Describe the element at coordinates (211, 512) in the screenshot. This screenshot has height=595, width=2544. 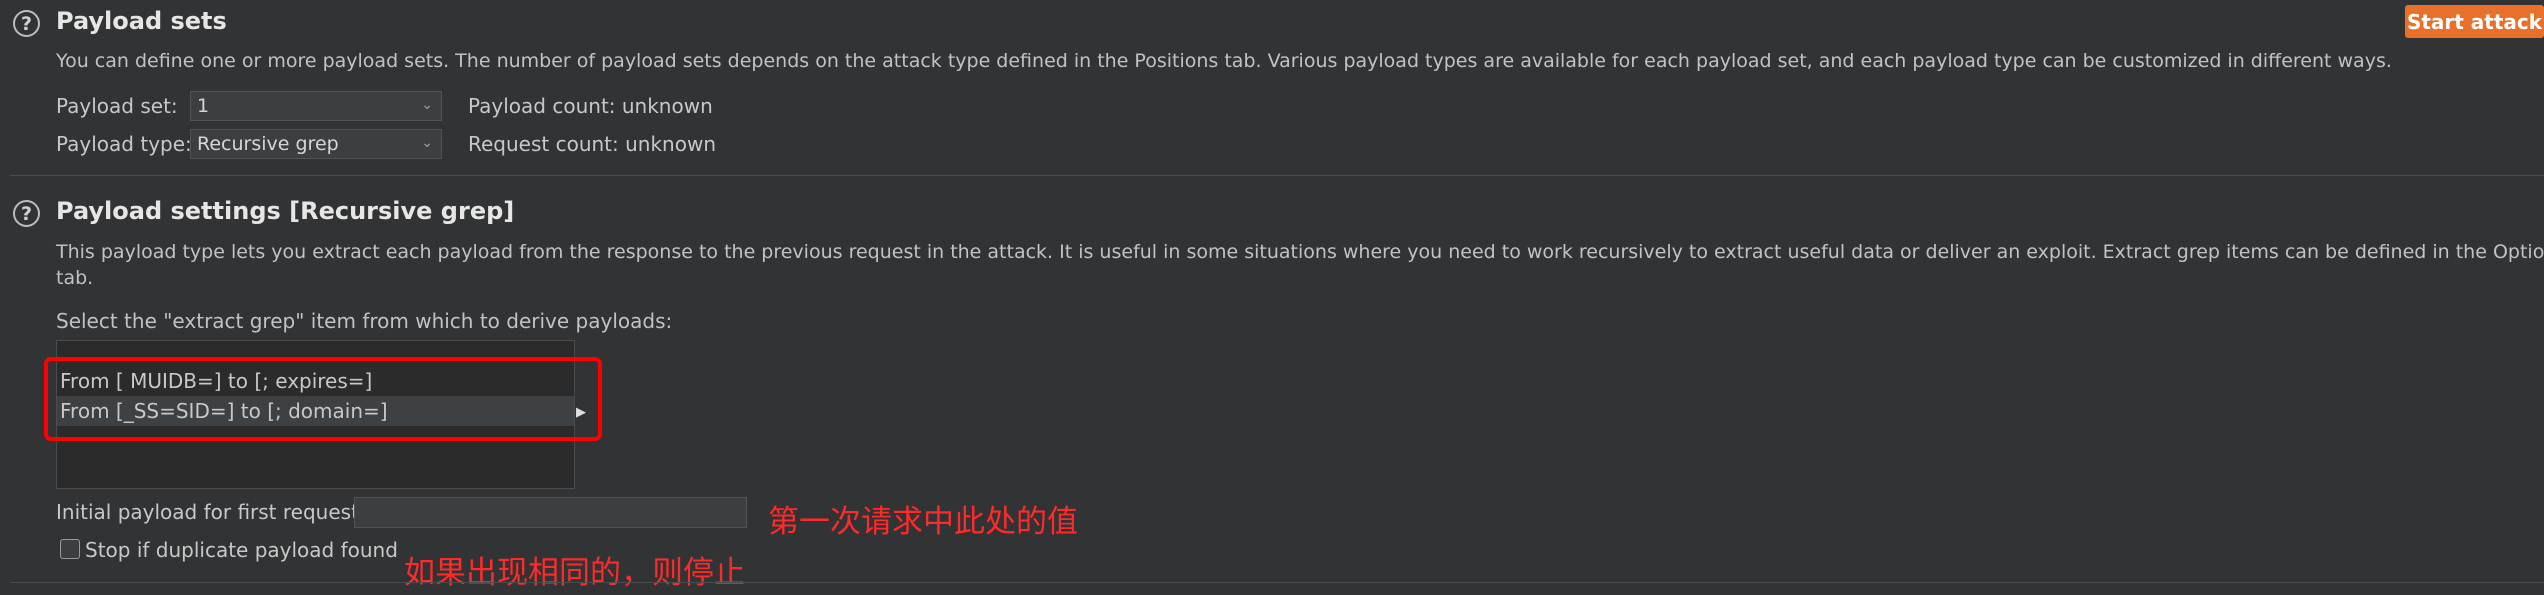
I see `initial-payload-label: Initial payload for first request:` at that location.